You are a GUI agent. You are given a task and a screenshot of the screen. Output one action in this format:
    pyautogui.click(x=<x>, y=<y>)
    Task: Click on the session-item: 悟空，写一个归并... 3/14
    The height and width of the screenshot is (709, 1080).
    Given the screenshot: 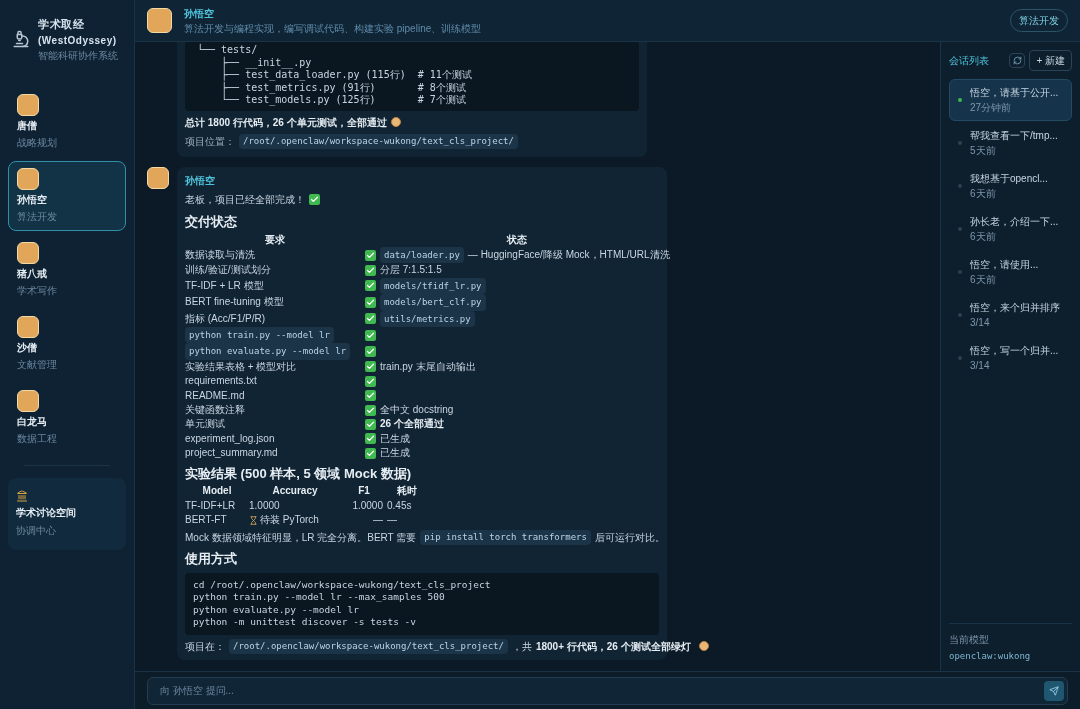 What is the action you would take?
    pyautogui.click(x=1010, y=358)
    